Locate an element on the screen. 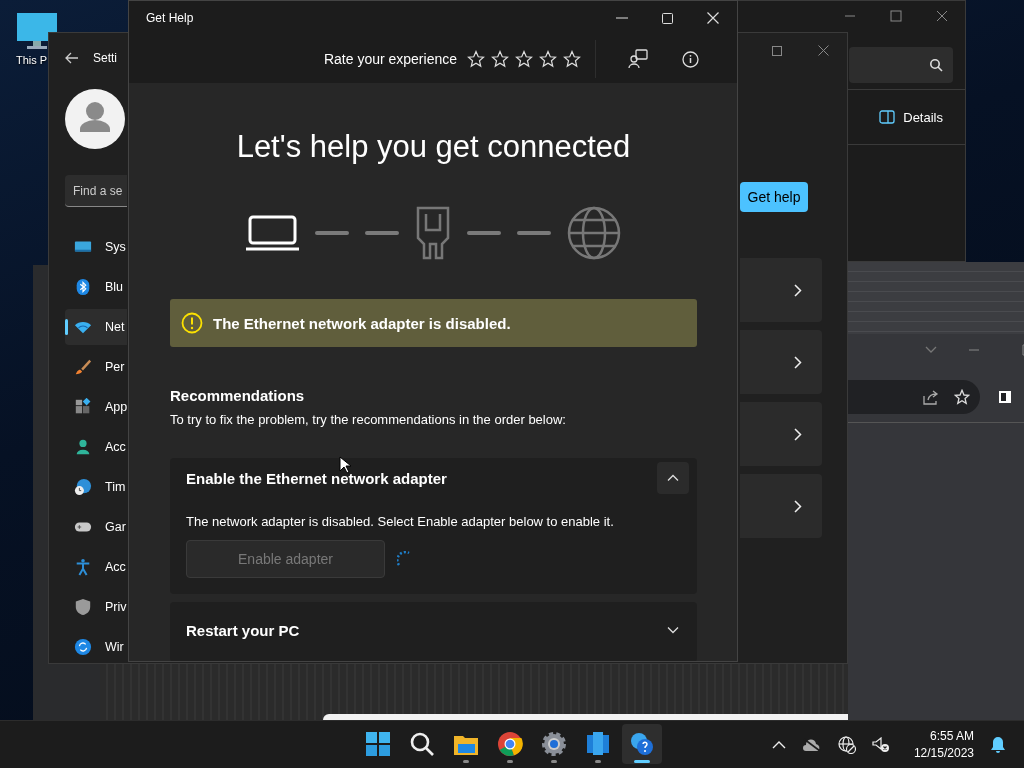 The height and width of the screenshot is (768, 1024). section-description: To try to fix the problem, try the recommendations in the order below: is located at coordinates (368, 419).